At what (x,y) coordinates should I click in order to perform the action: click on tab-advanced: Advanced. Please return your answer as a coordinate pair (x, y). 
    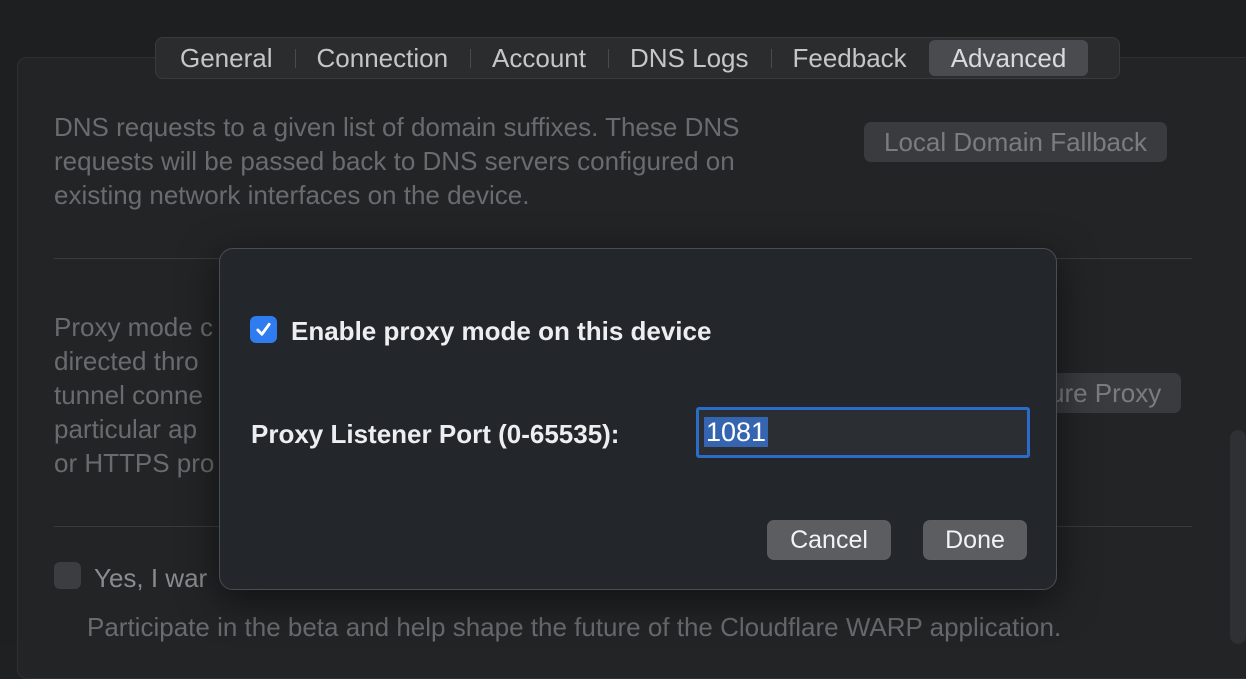
    Looking at the image, I should click on (1008, 58).